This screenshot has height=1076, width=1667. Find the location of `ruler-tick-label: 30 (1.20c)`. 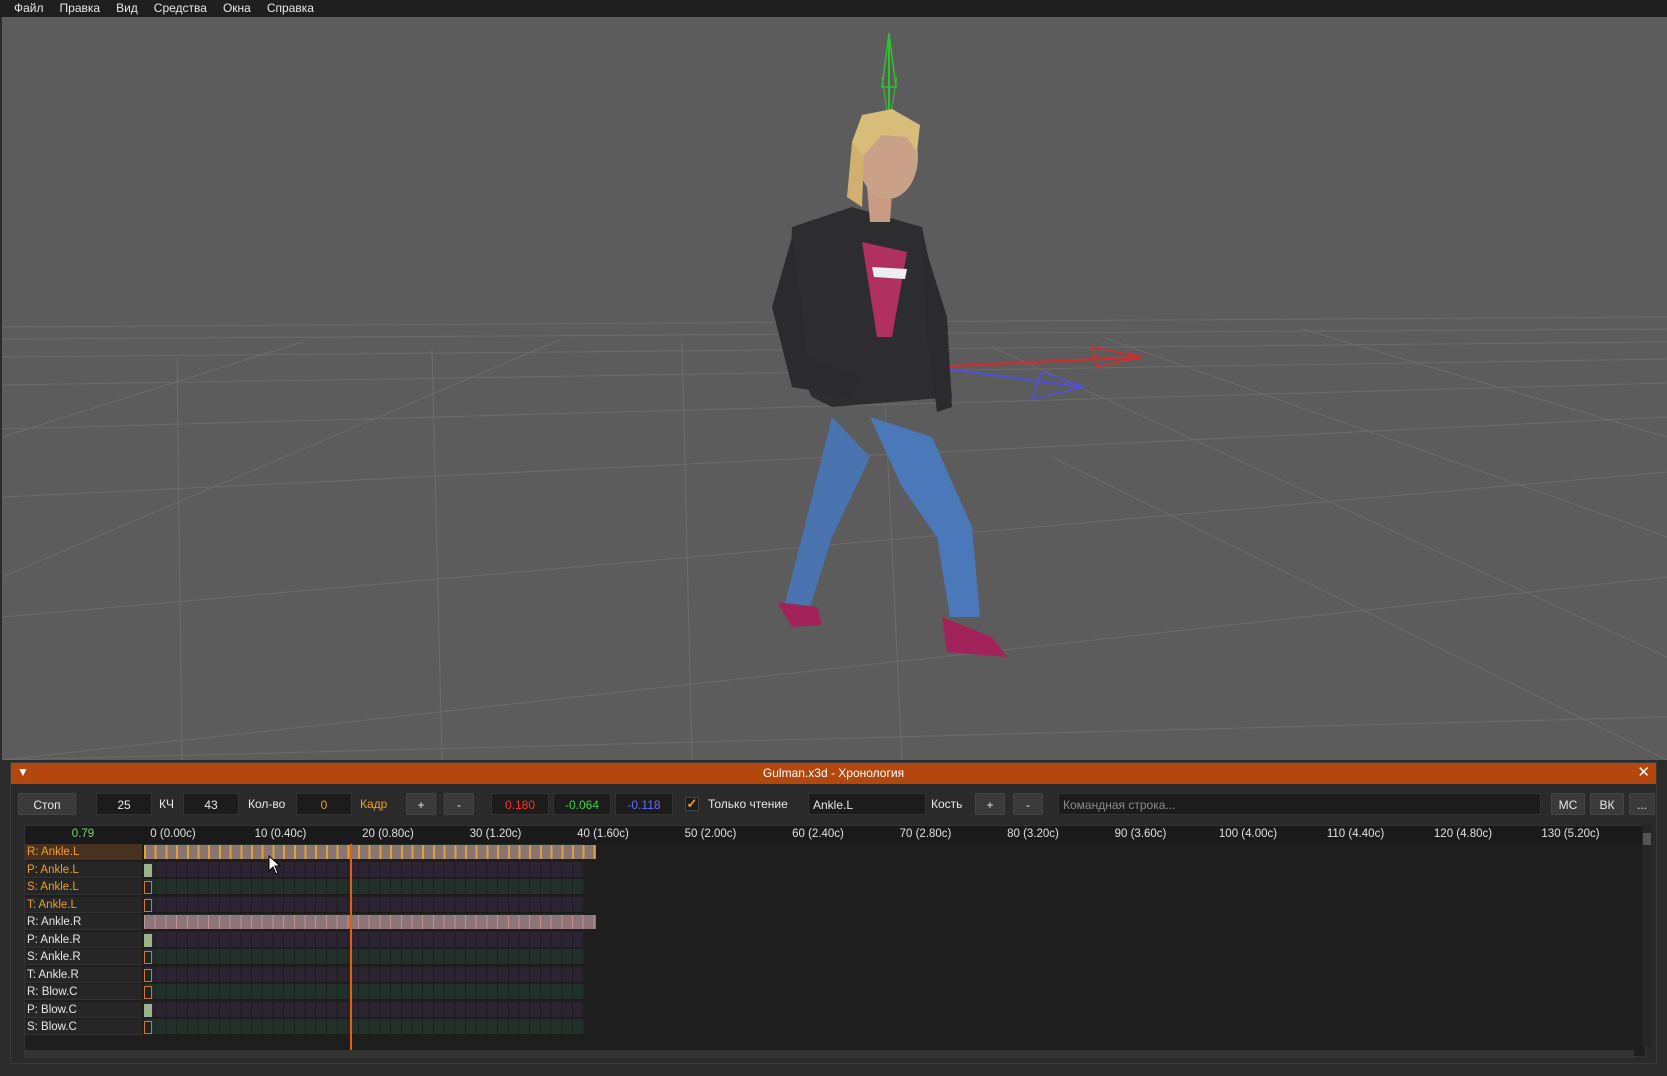

ruler-tick-label: 30 (1.20c) is located at coordinates (495, 834).